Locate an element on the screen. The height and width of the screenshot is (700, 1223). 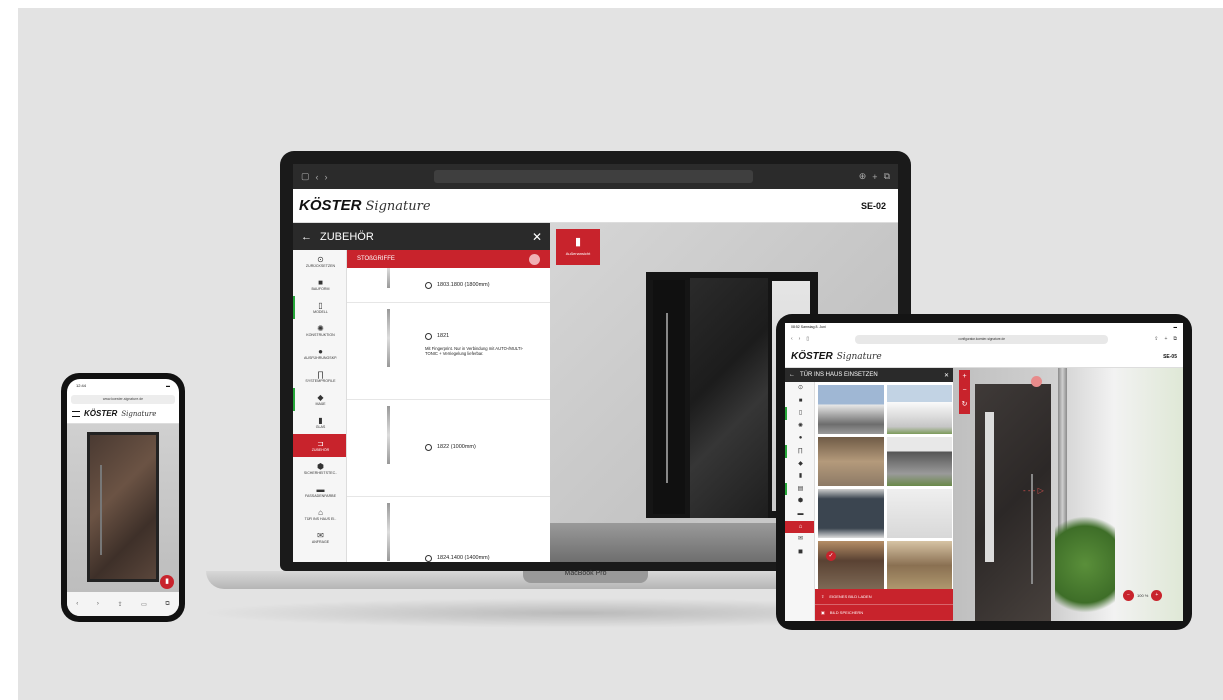
action-label: BILD SPEICHERN is located at coordinates (846, 612).